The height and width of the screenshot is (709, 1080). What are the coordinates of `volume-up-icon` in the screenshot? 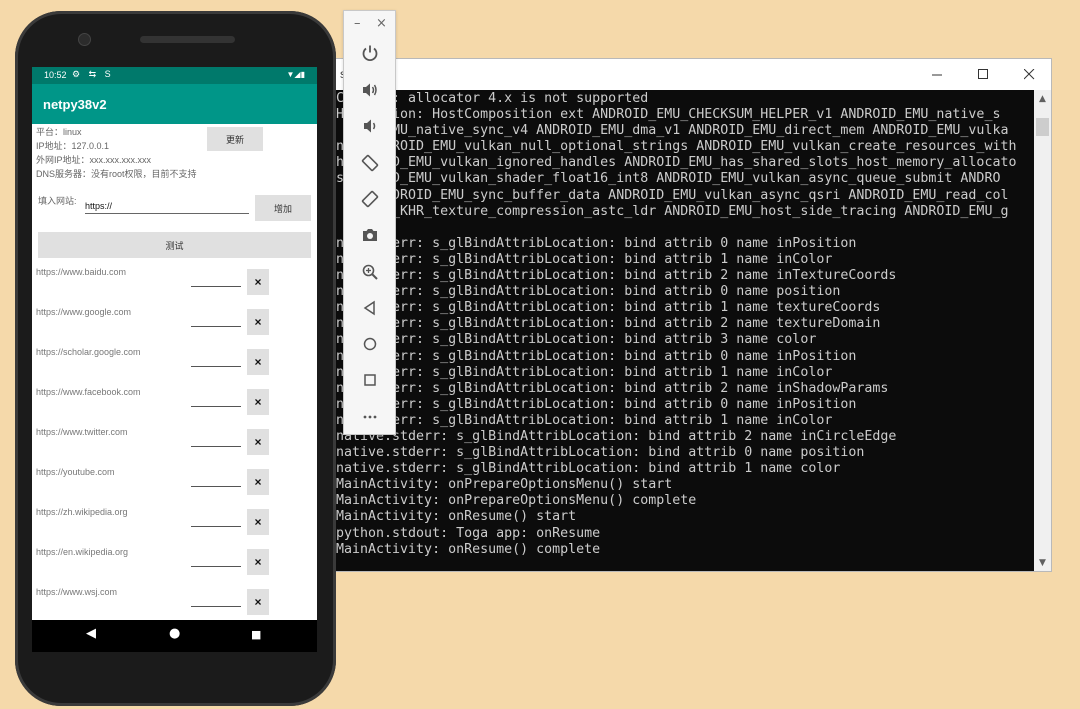 It's located at (370, 90).